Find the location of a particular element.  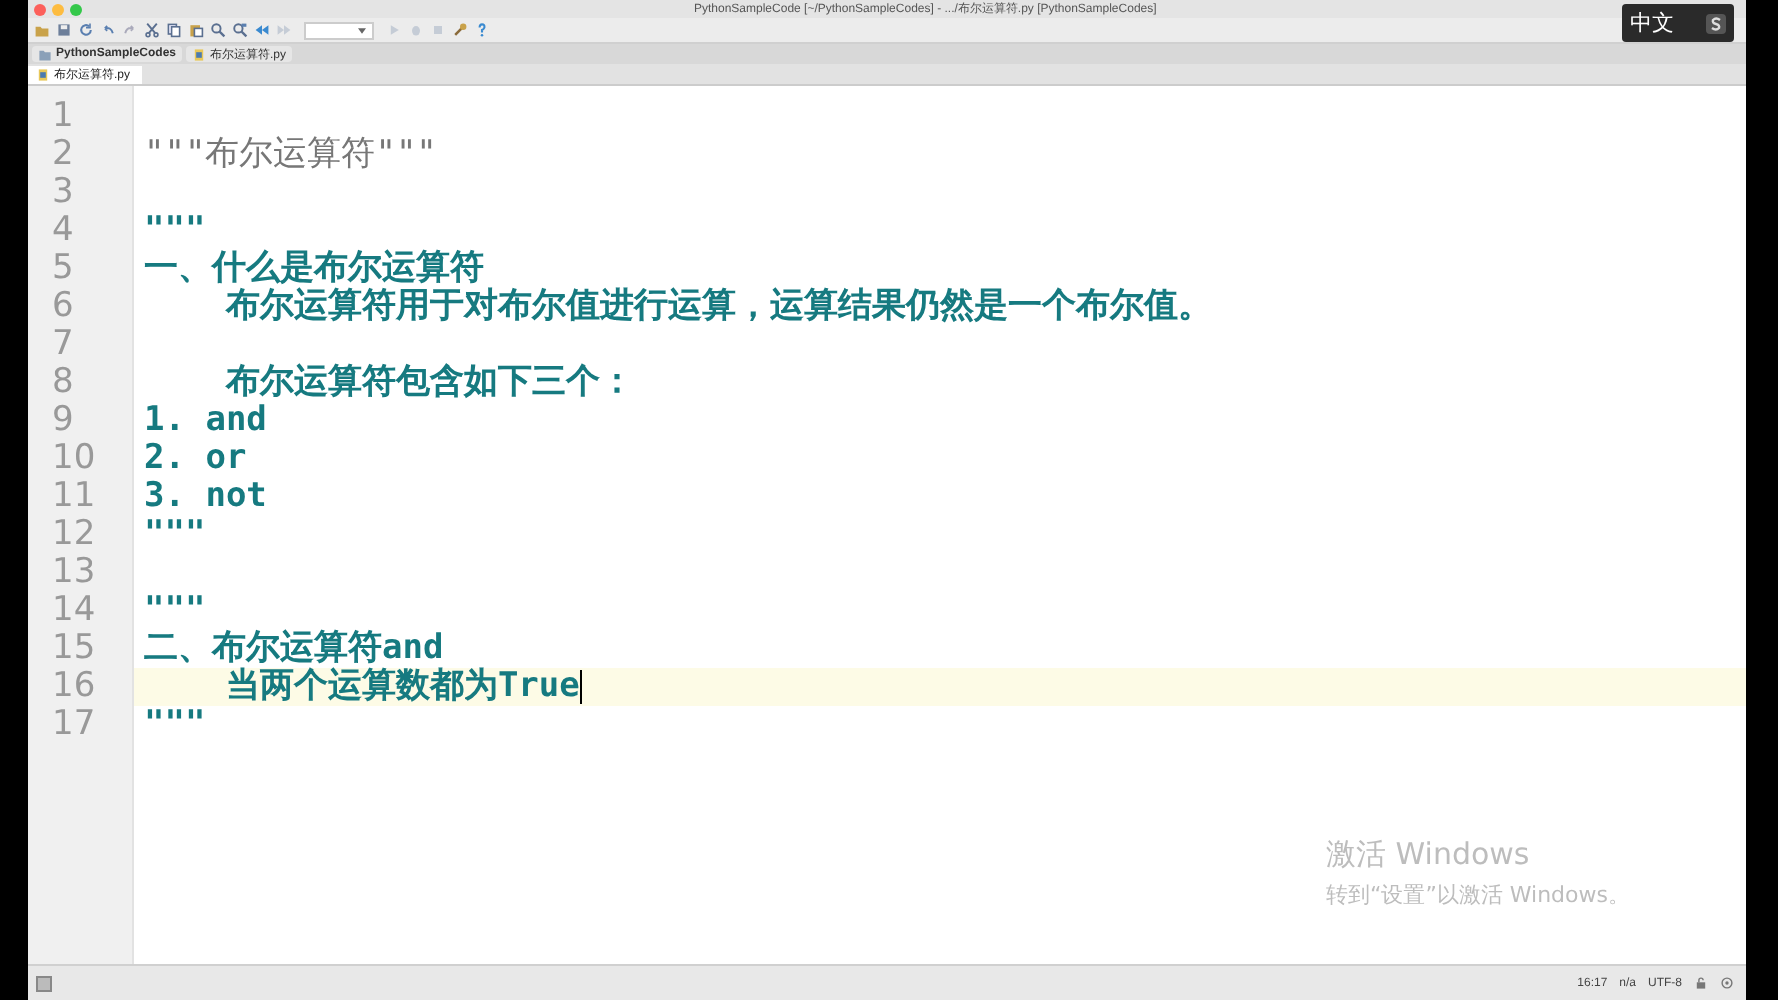

navigate-back-icon is located at coordinates (262, 30).